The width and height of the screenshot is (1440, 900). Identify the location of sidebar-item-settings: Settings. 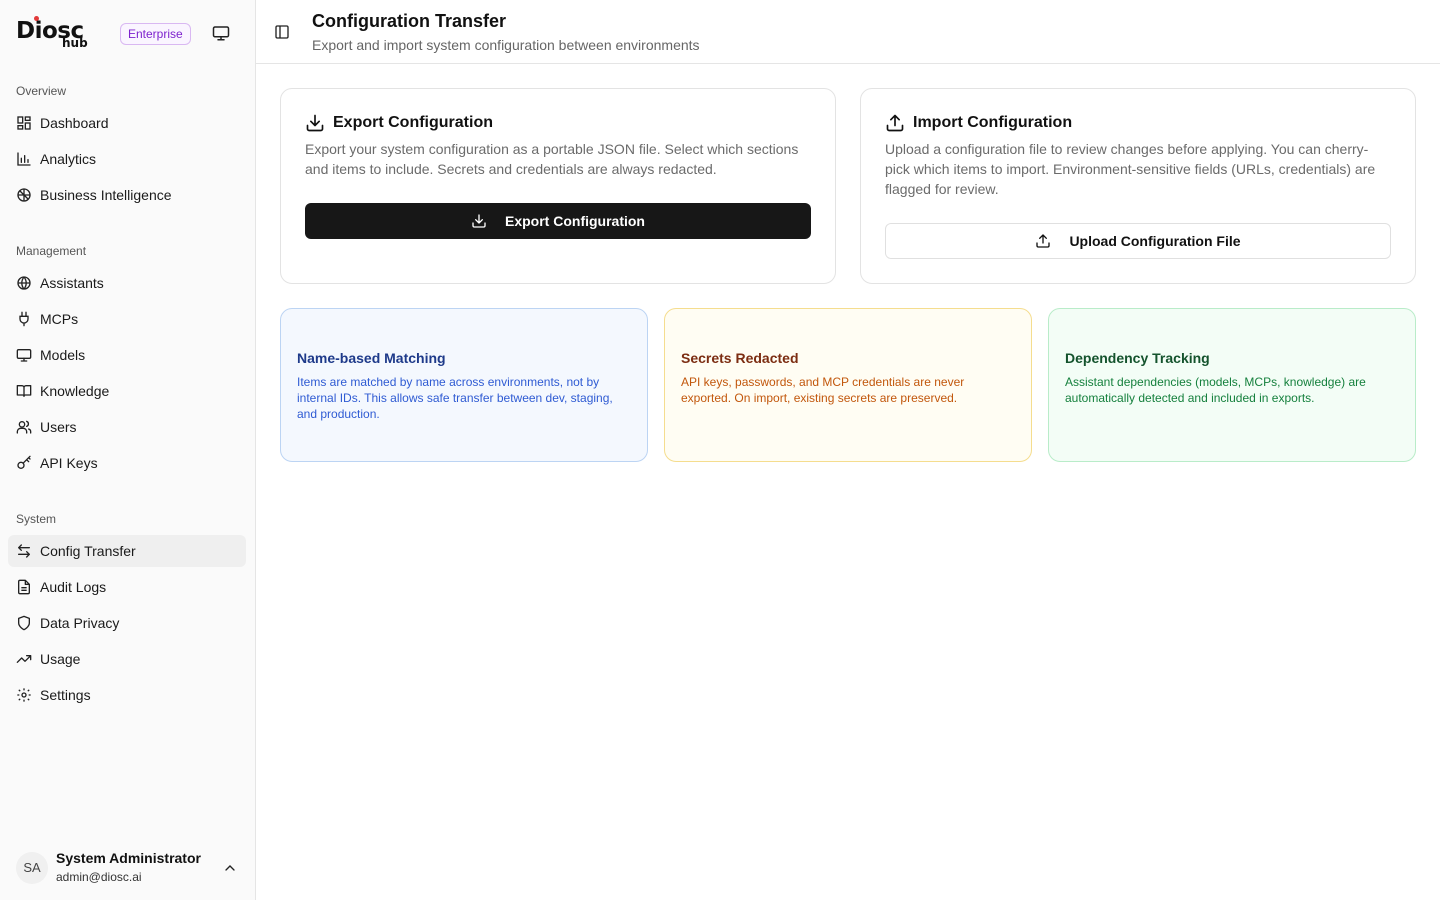
(127, 695).